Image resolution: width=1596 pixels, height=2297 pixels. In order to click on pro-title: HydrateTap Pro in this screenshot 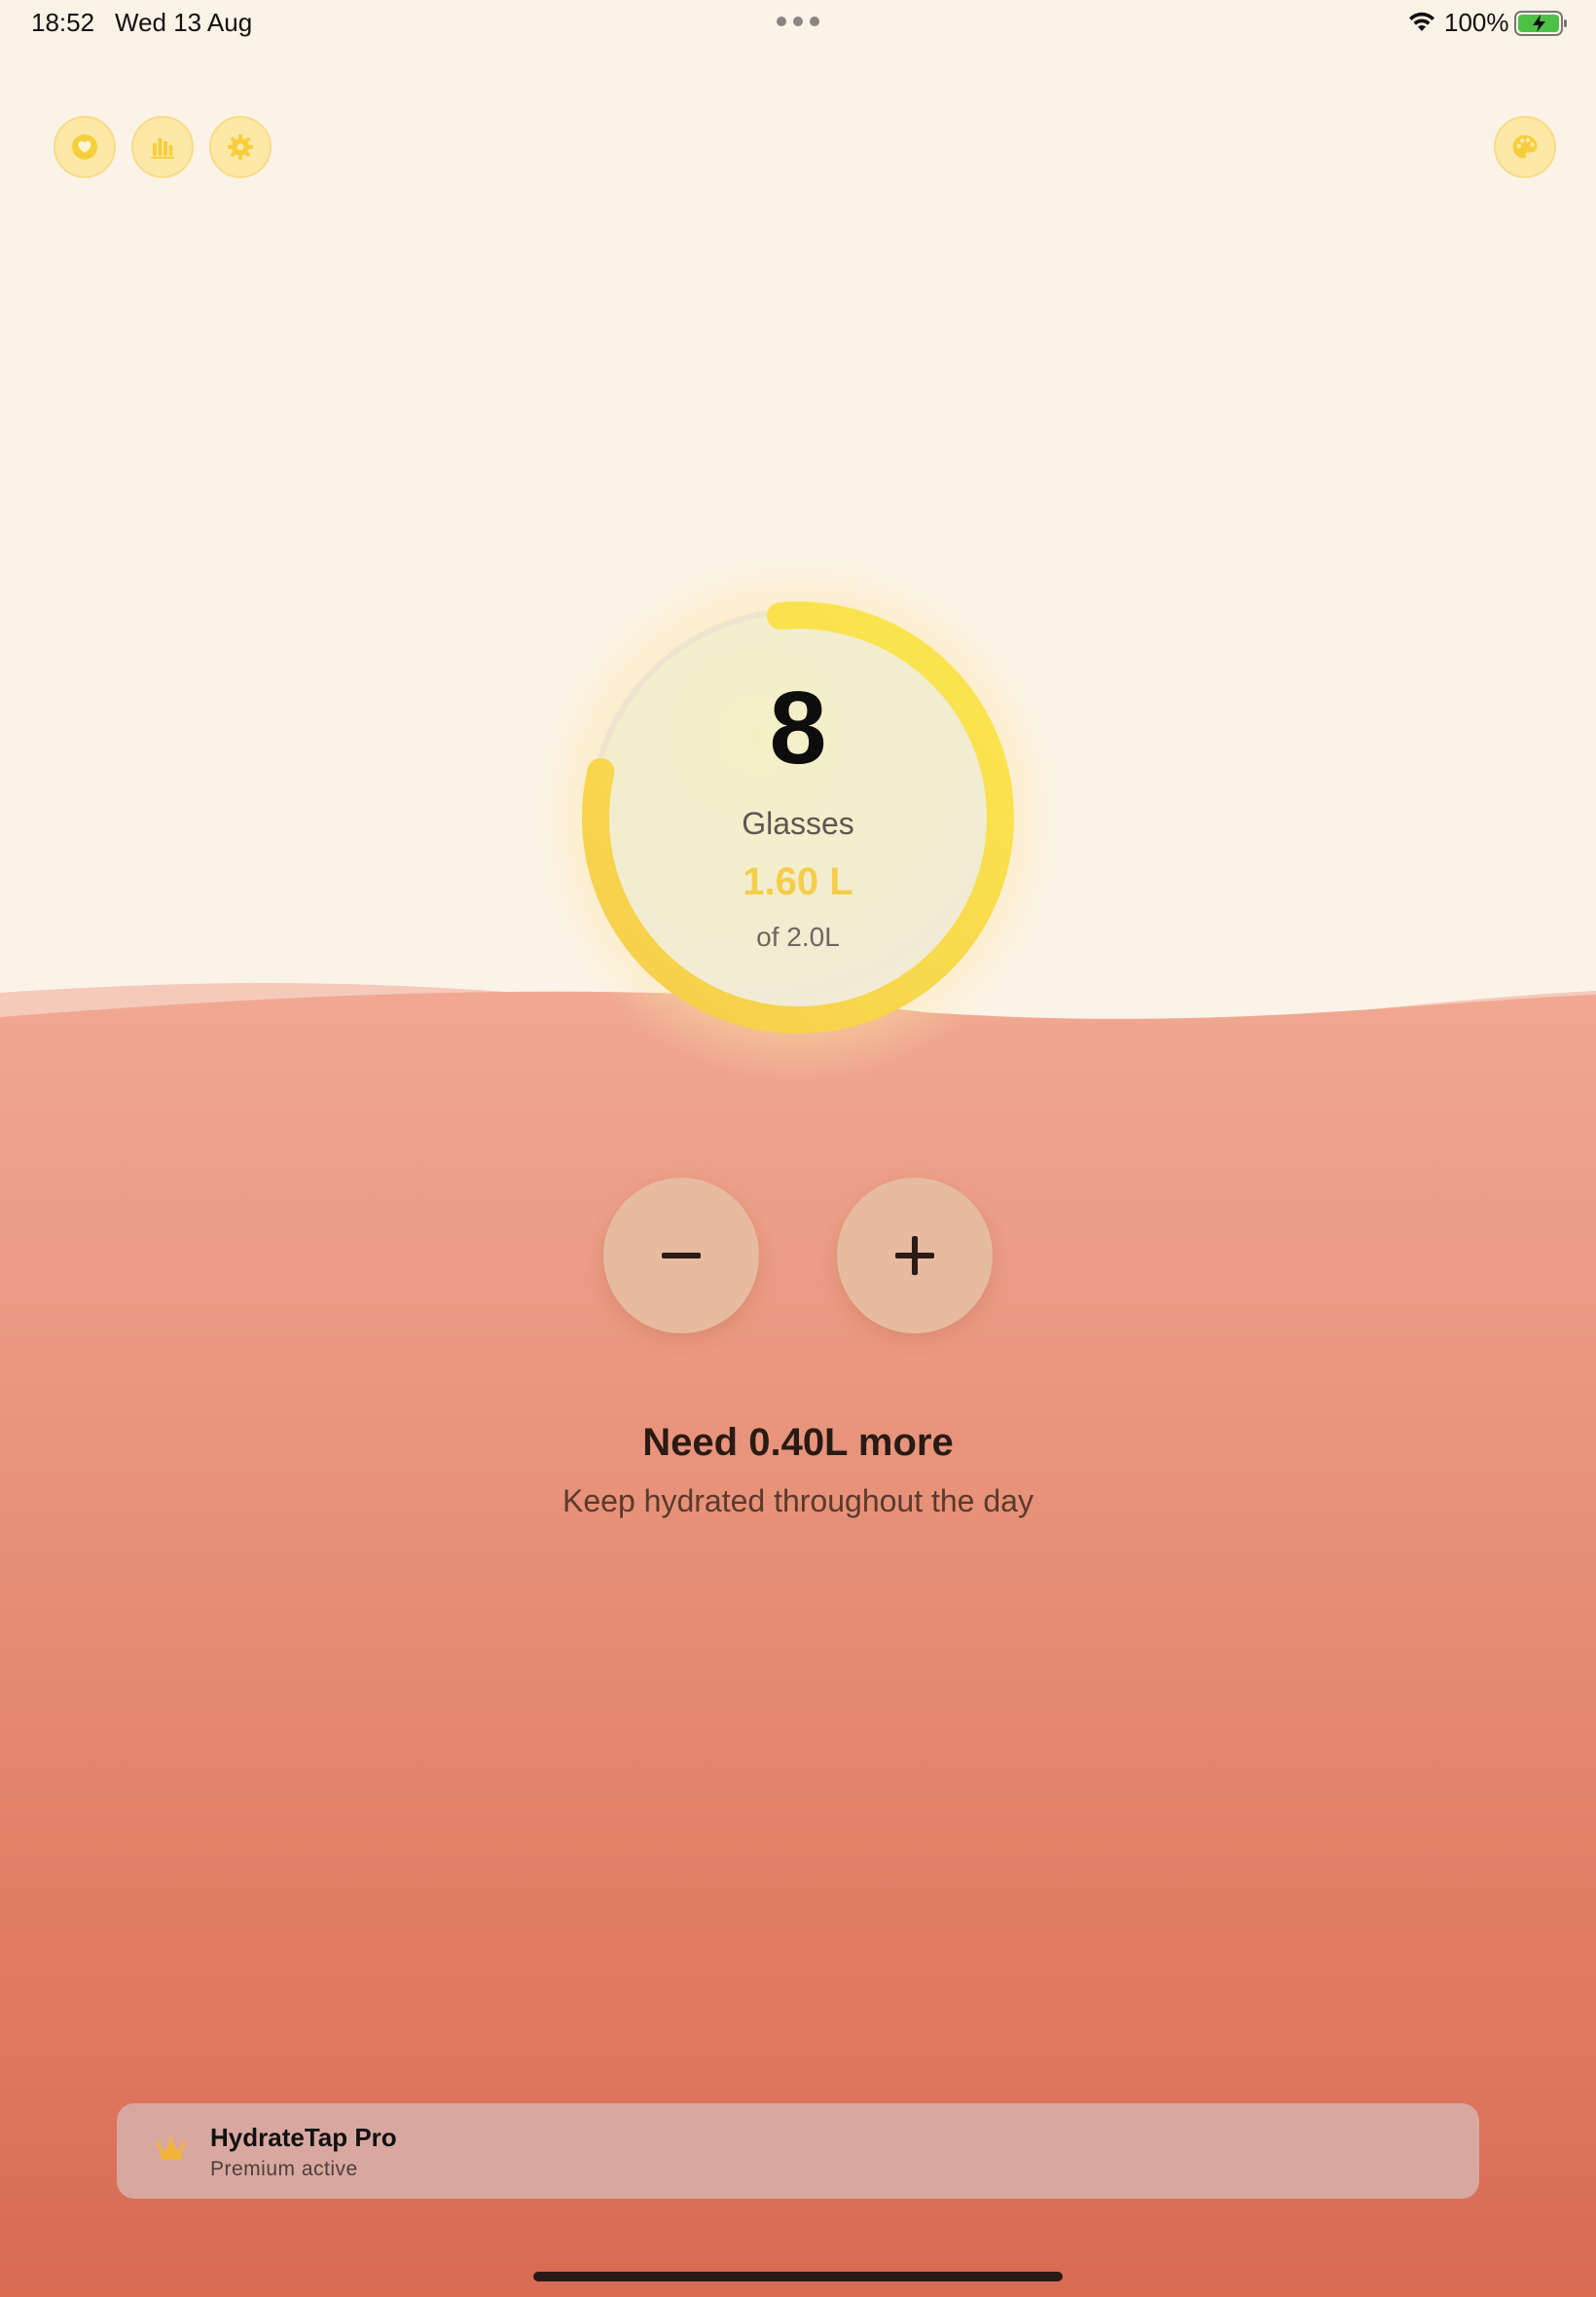, I will do `click(303, 2137)`.